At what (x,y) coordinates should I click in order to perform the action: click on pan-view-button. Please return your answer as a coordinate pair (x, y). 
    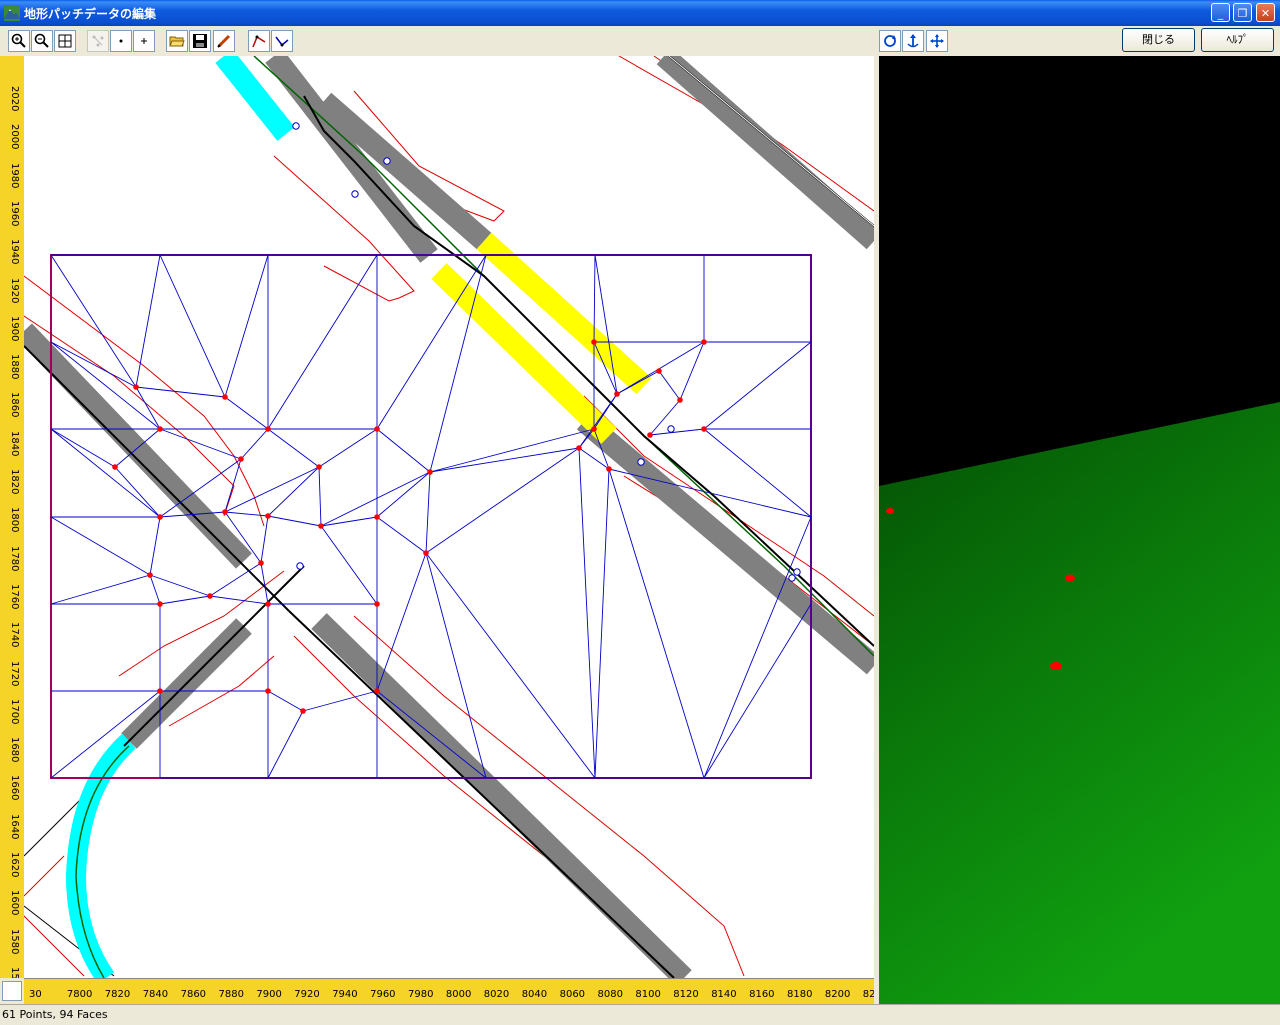
    Looking at the image, I should click on (937, 41).